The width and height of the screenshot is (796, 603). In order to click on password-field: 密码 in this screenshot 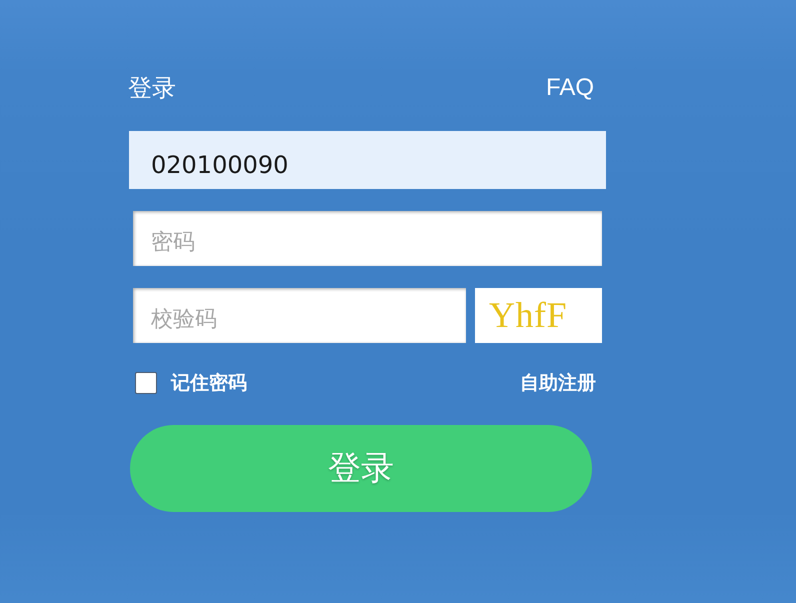, I will do `click(367, 238)`.